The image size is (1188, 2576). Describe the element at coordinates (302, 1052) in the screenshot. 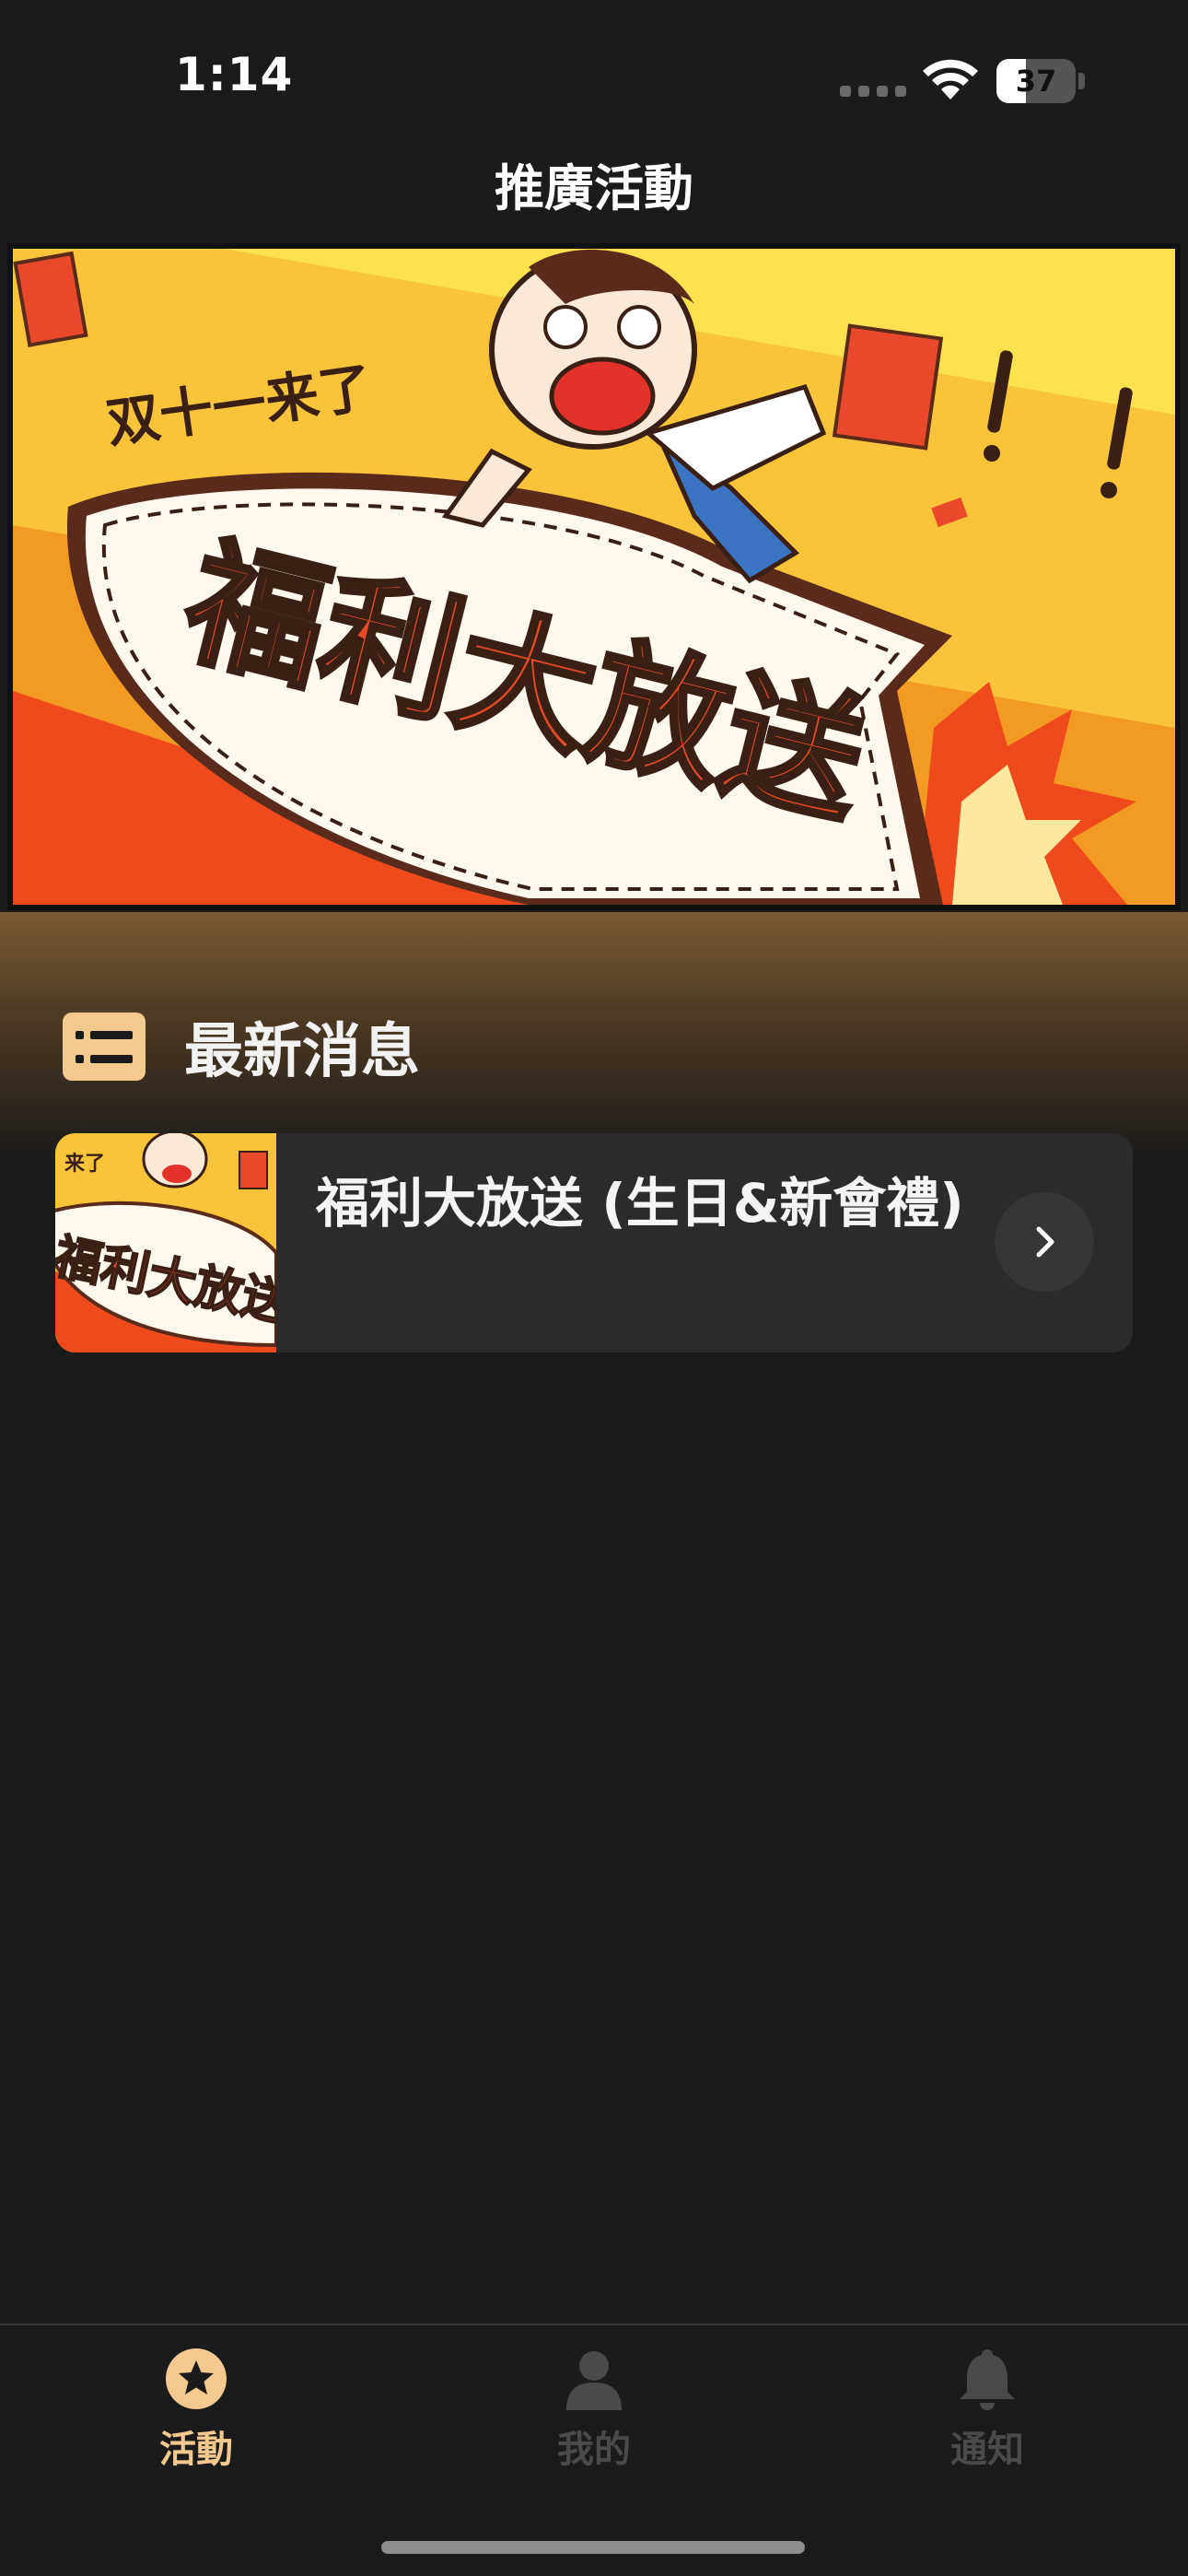

I see `section-title: 最新消息` at that location.